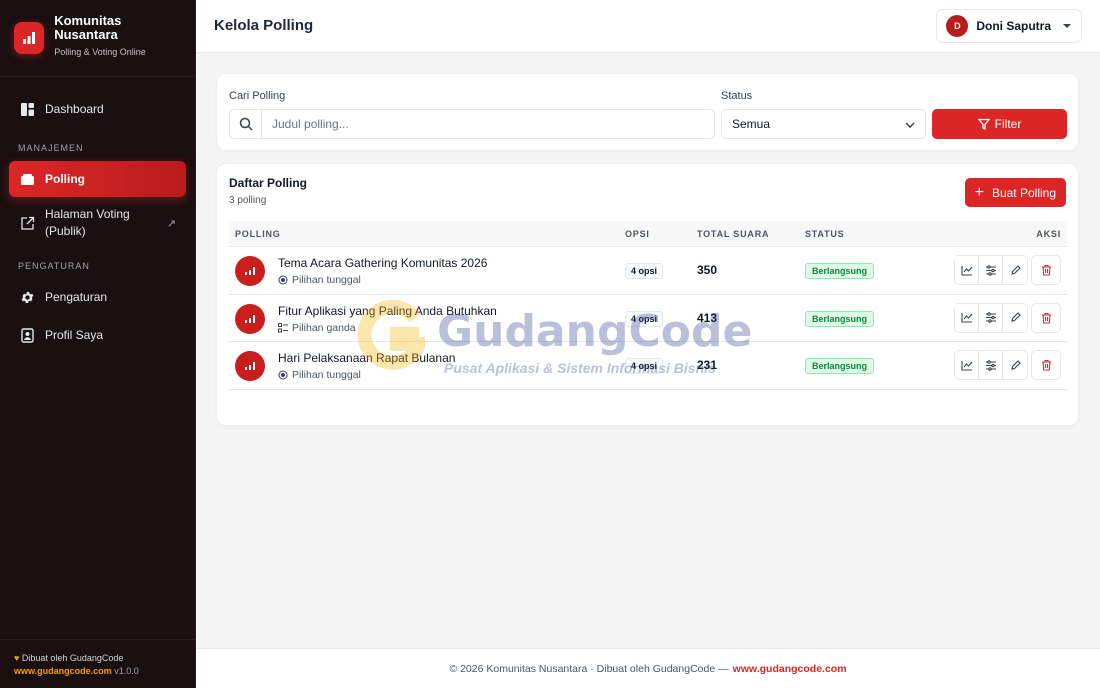 Image resolution: width=1100 pixels, height=688 pixels. Describe the element at coordinates (387, 311) in the screenshot. I see `poll-title: Fitur Aplikasi yang Paling Anda Butuhkan` at that location.